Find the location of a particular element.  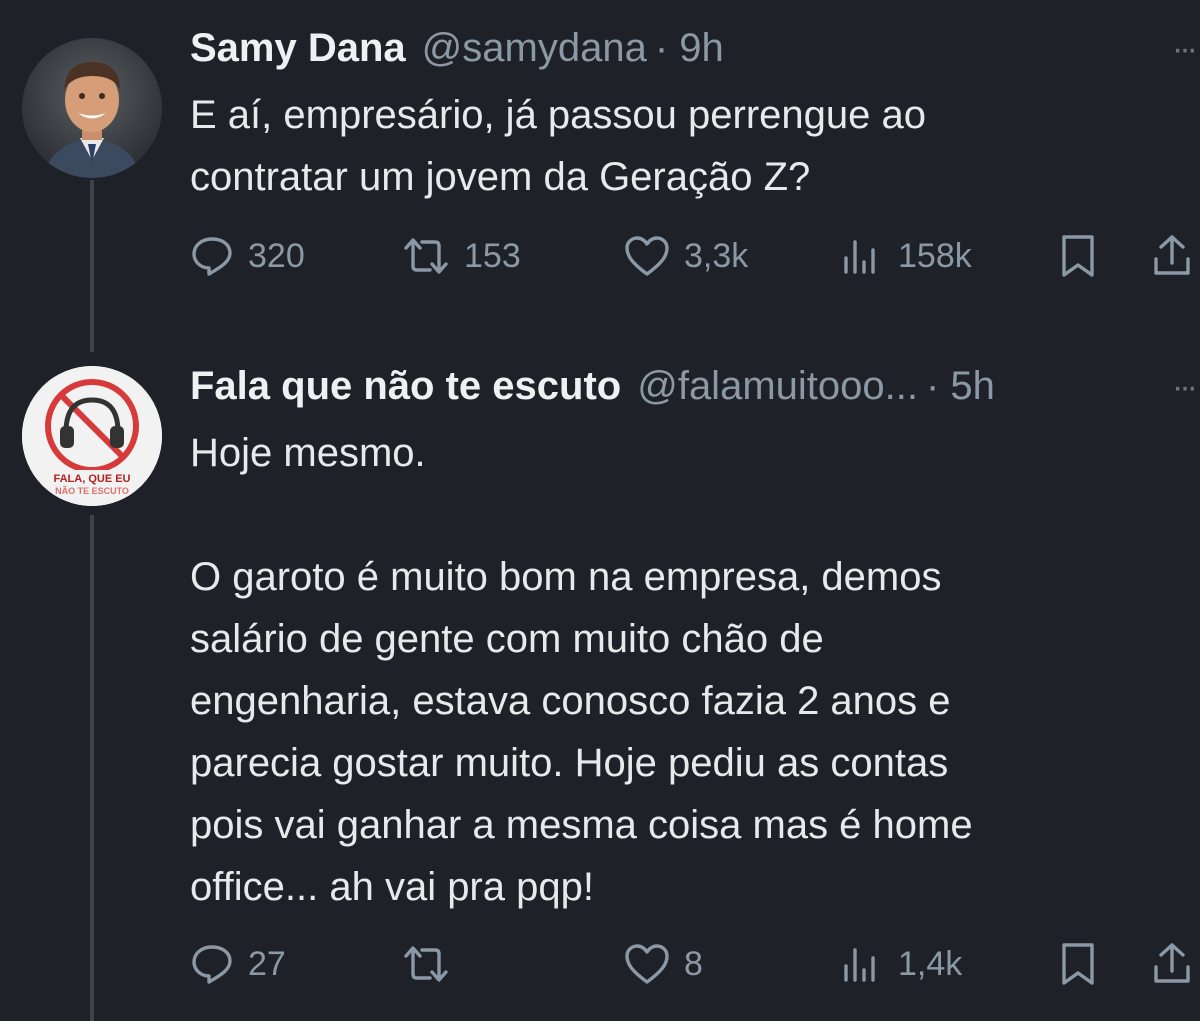

reply-count: 27 is located at coordinates (267, 963).